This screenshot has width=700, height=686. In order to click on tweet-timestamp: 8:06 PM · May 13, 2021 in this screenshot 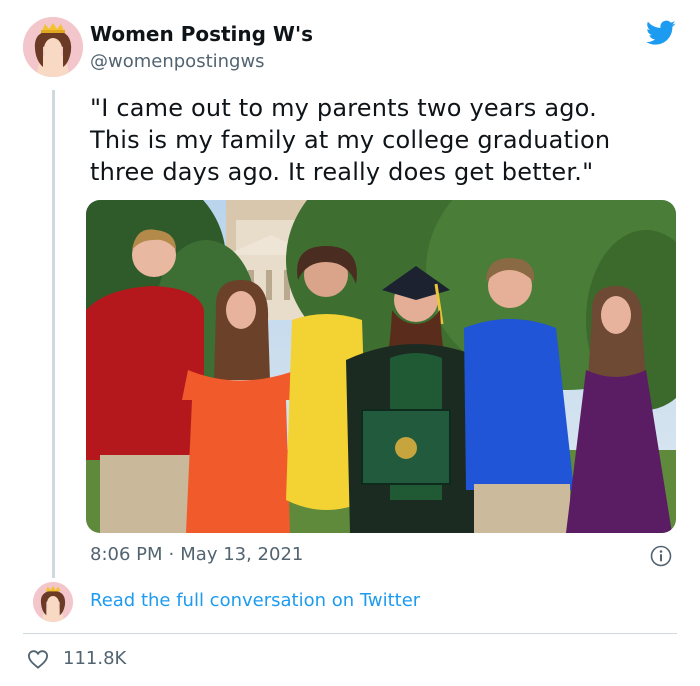, I will do `click(196, 554)`.